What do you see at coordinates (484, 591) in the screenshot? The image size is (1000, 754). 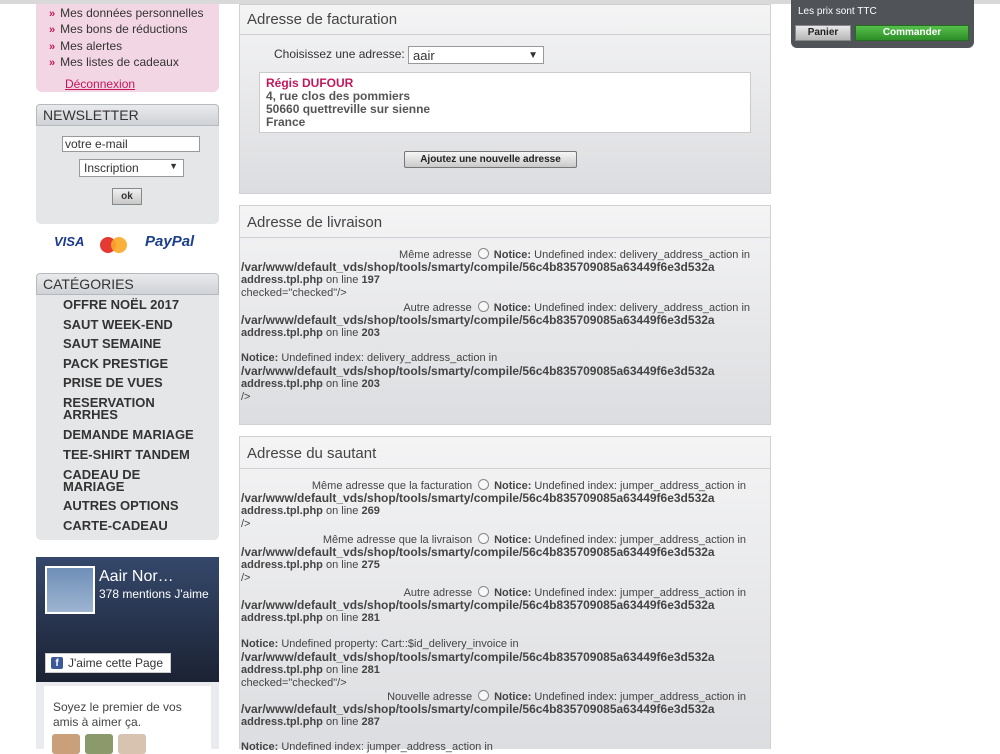 I see `jumper-other-radio` at bounding box center [484, 591].